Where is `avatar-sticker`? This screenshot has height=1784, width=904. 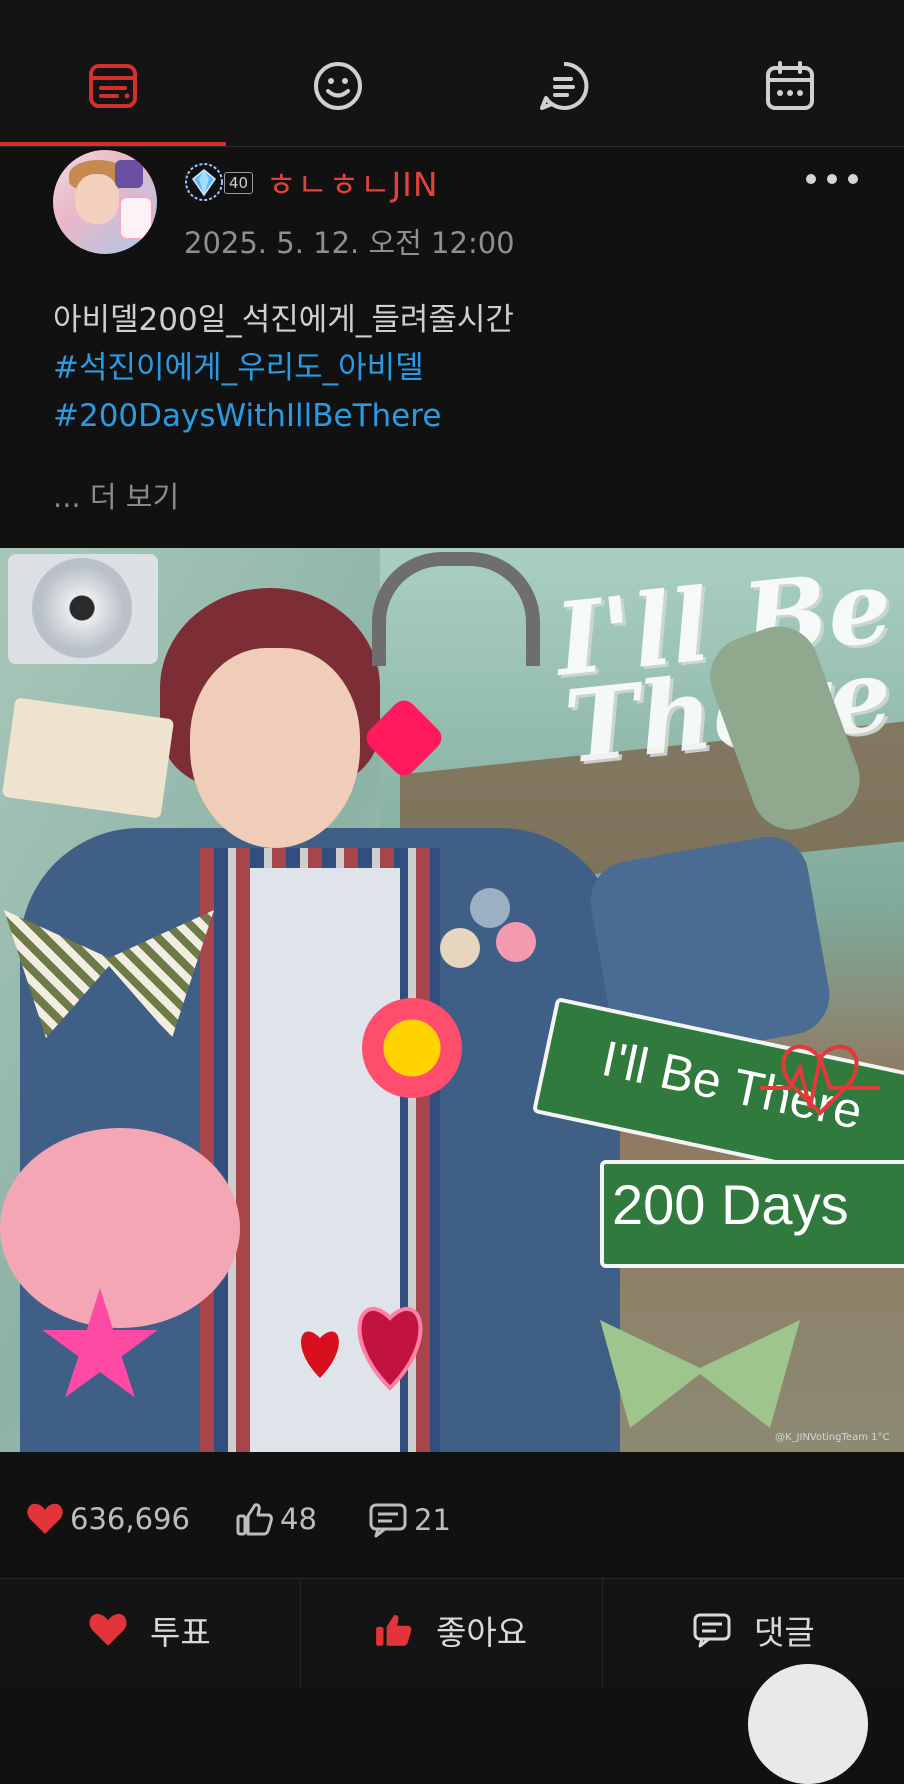
avatar-sticker is located at coordinates (129, 174).